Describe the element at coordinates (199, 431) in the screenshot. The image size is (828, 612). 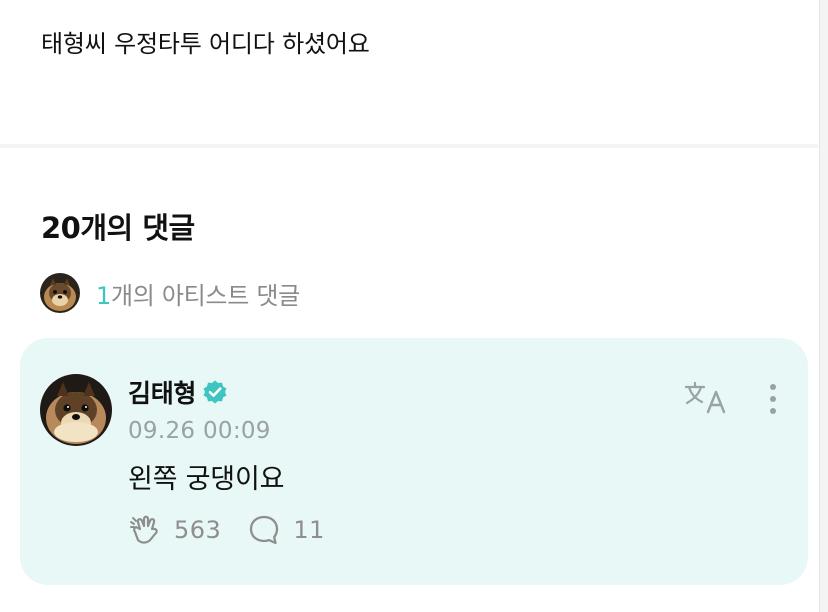
I see `comment-timestamp: 09.26 00:09` at that location.